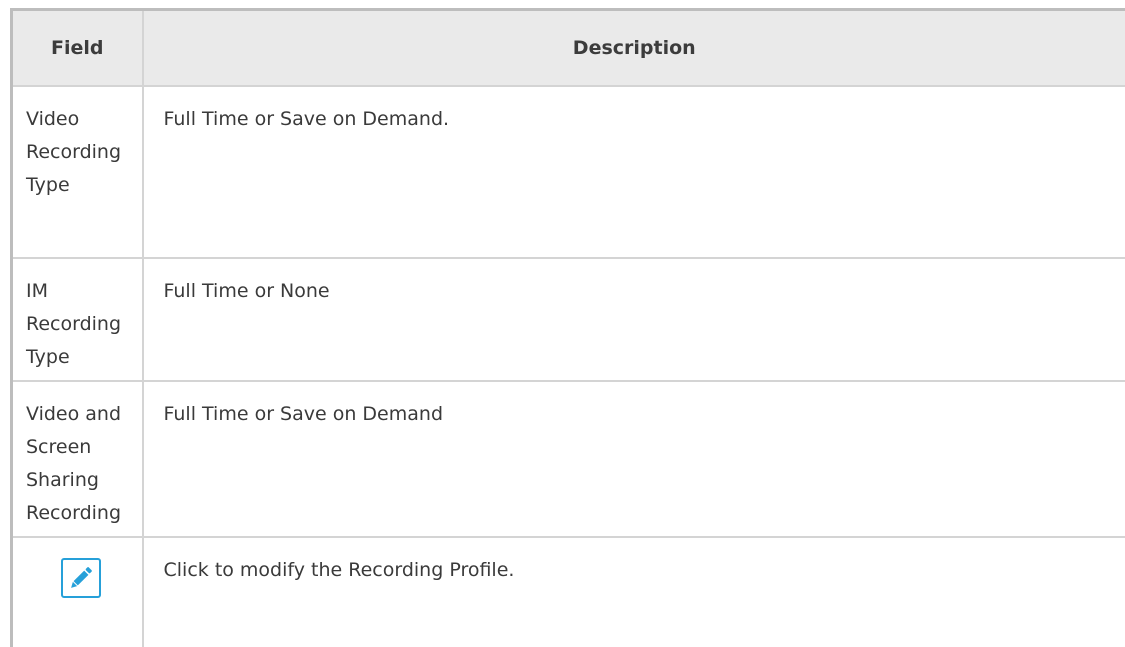 Image resolution: width=1125 pixels, height=647 pixels. What do you see at coordinates (81, 578) in the screenshot?
I see `pencil-edit-icon` at bounding box center [81, 578].